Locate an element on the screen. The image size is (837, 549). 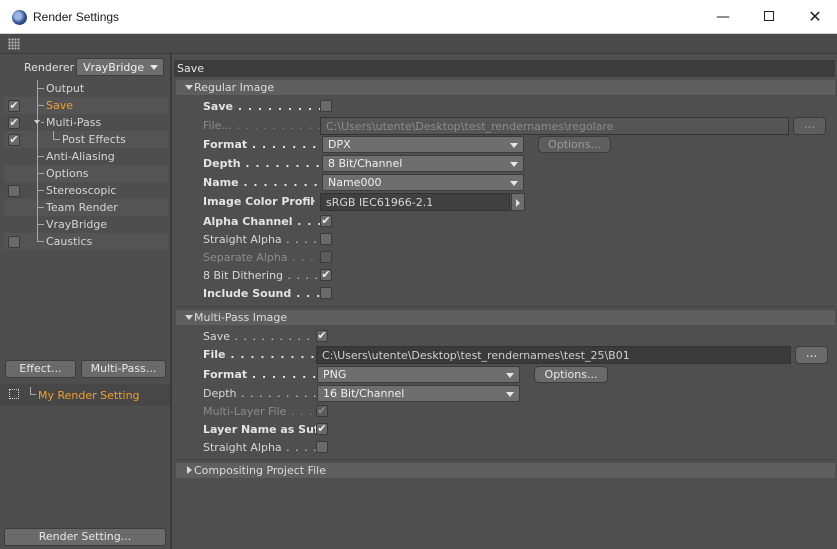
regular-save-checkbox is located at coordinates (326, 106).